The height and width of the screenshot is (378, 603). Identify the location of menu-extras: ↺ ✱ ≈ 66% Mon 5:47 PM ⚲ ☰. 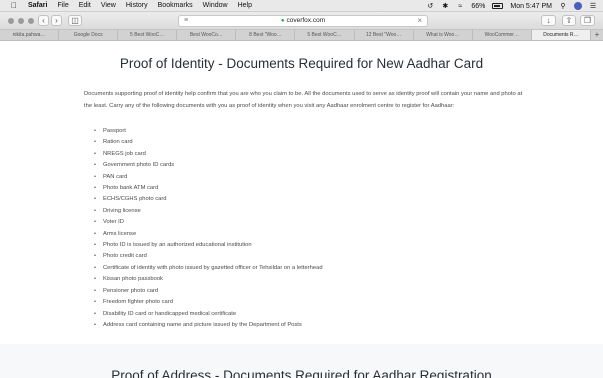
(511, 6).